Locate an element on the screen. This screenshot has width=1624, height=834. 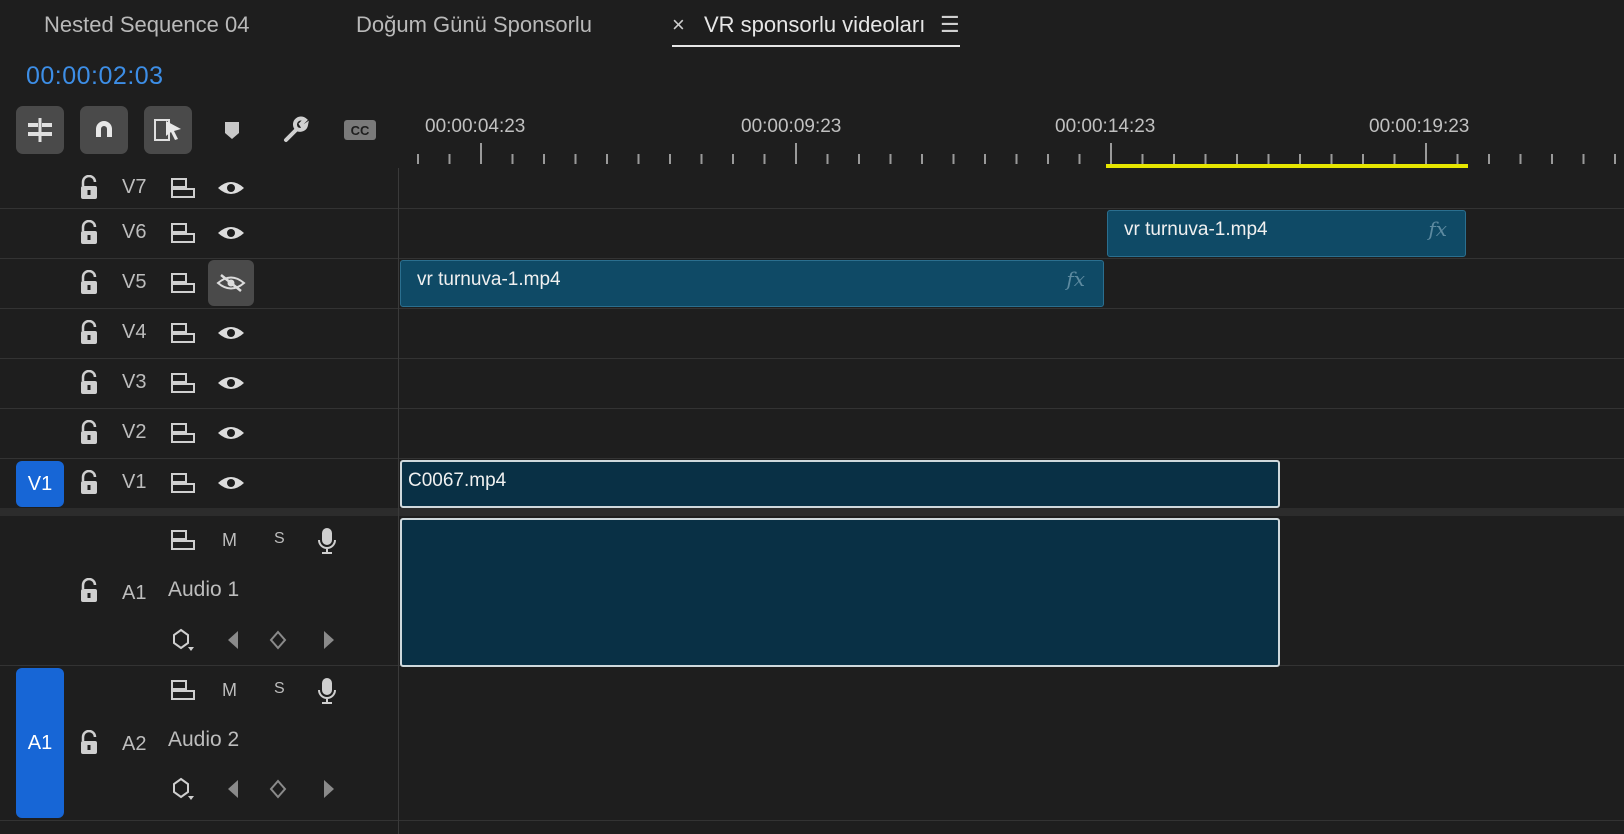
ruler-label: 00:00:19:23 is located at coordinates (1419, 126).